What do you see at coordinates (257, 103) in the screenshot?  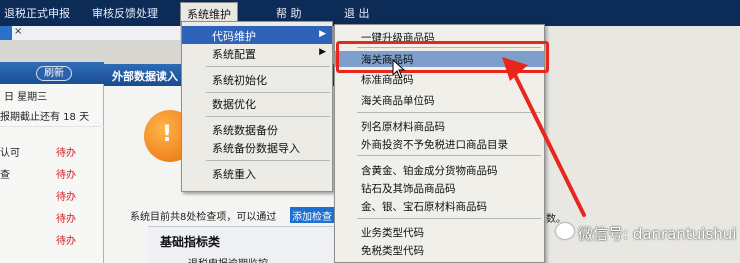 I see `menu-item-data-optimize: 数据优化` at bounding box center [257, 103].